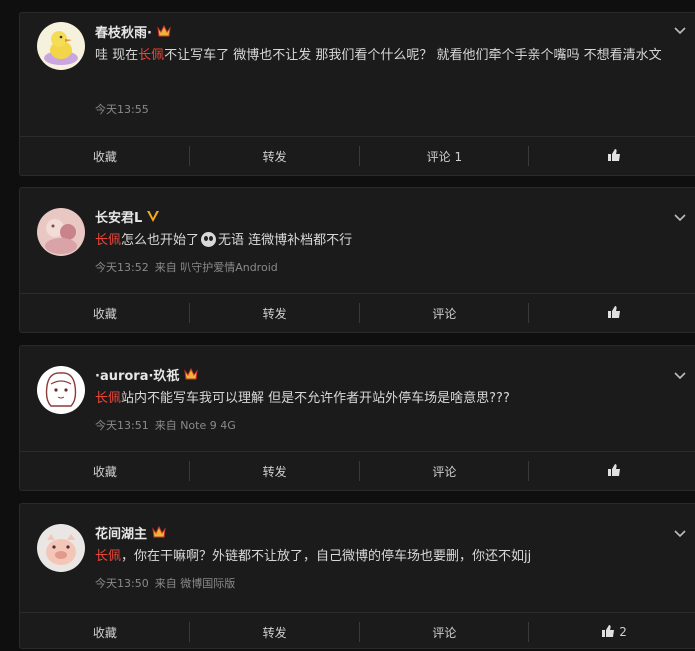 This screenshot has width=695, height=651. Describe the element at coordinates (383, 241) in the screenshot. I see `comment-text: 长佩怎么也开始了 无语 连微博补档都不行` at that location.